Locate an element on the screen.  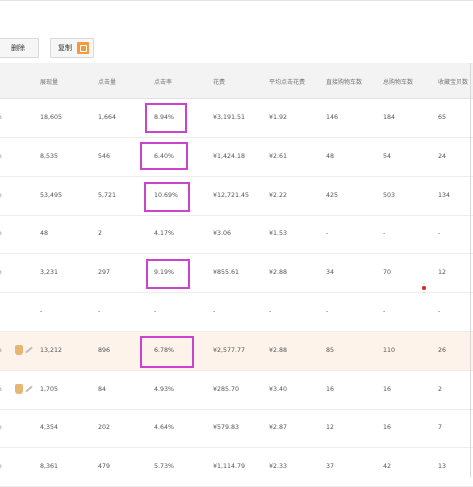
table-row: o18,6051,6648.94%¥3,191.51¥1.9214618465 is located at coordinates (236, 118).